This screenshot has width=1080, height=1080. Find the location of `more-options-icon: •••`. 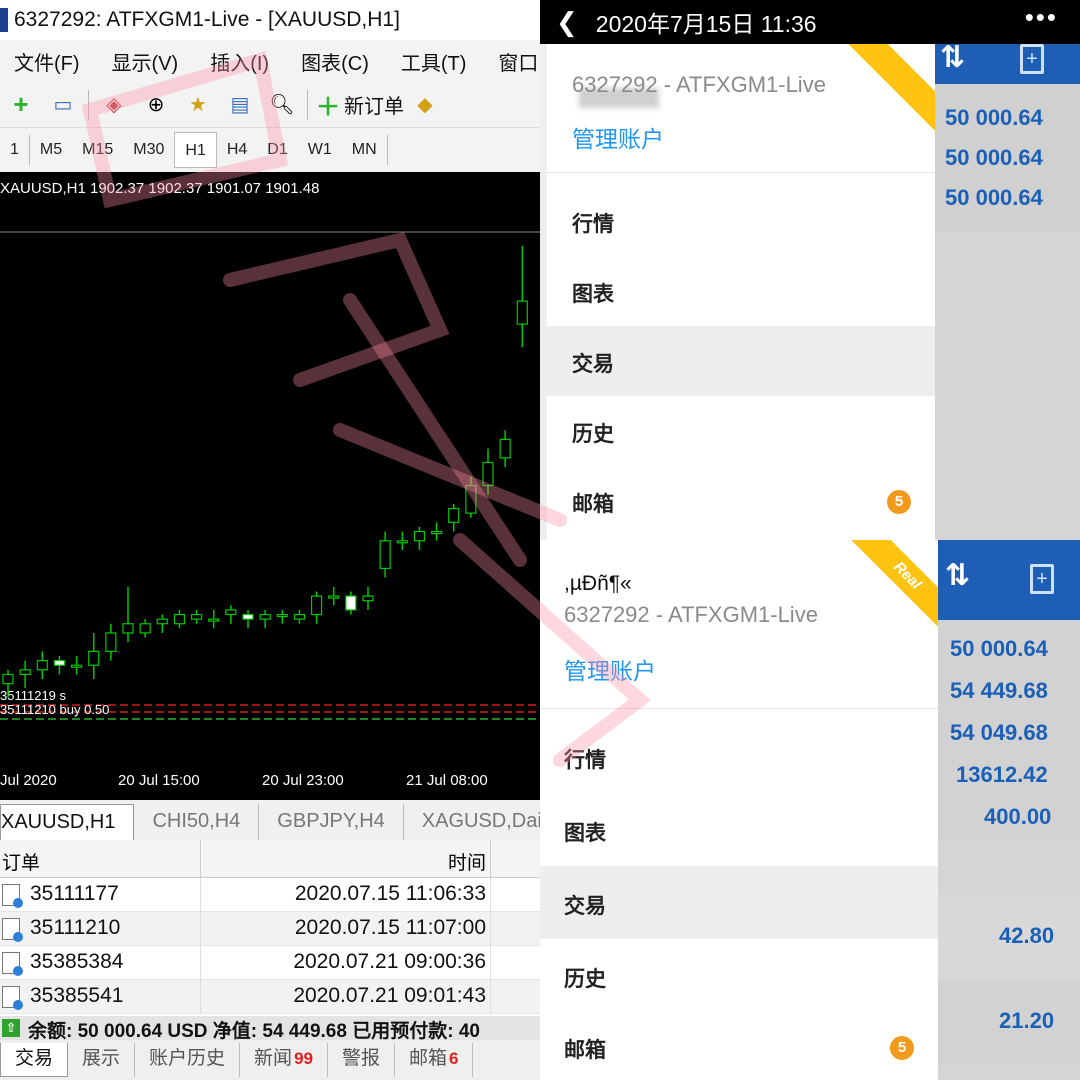

more-options-icon: ••• is located at coordinates (1041, 17).